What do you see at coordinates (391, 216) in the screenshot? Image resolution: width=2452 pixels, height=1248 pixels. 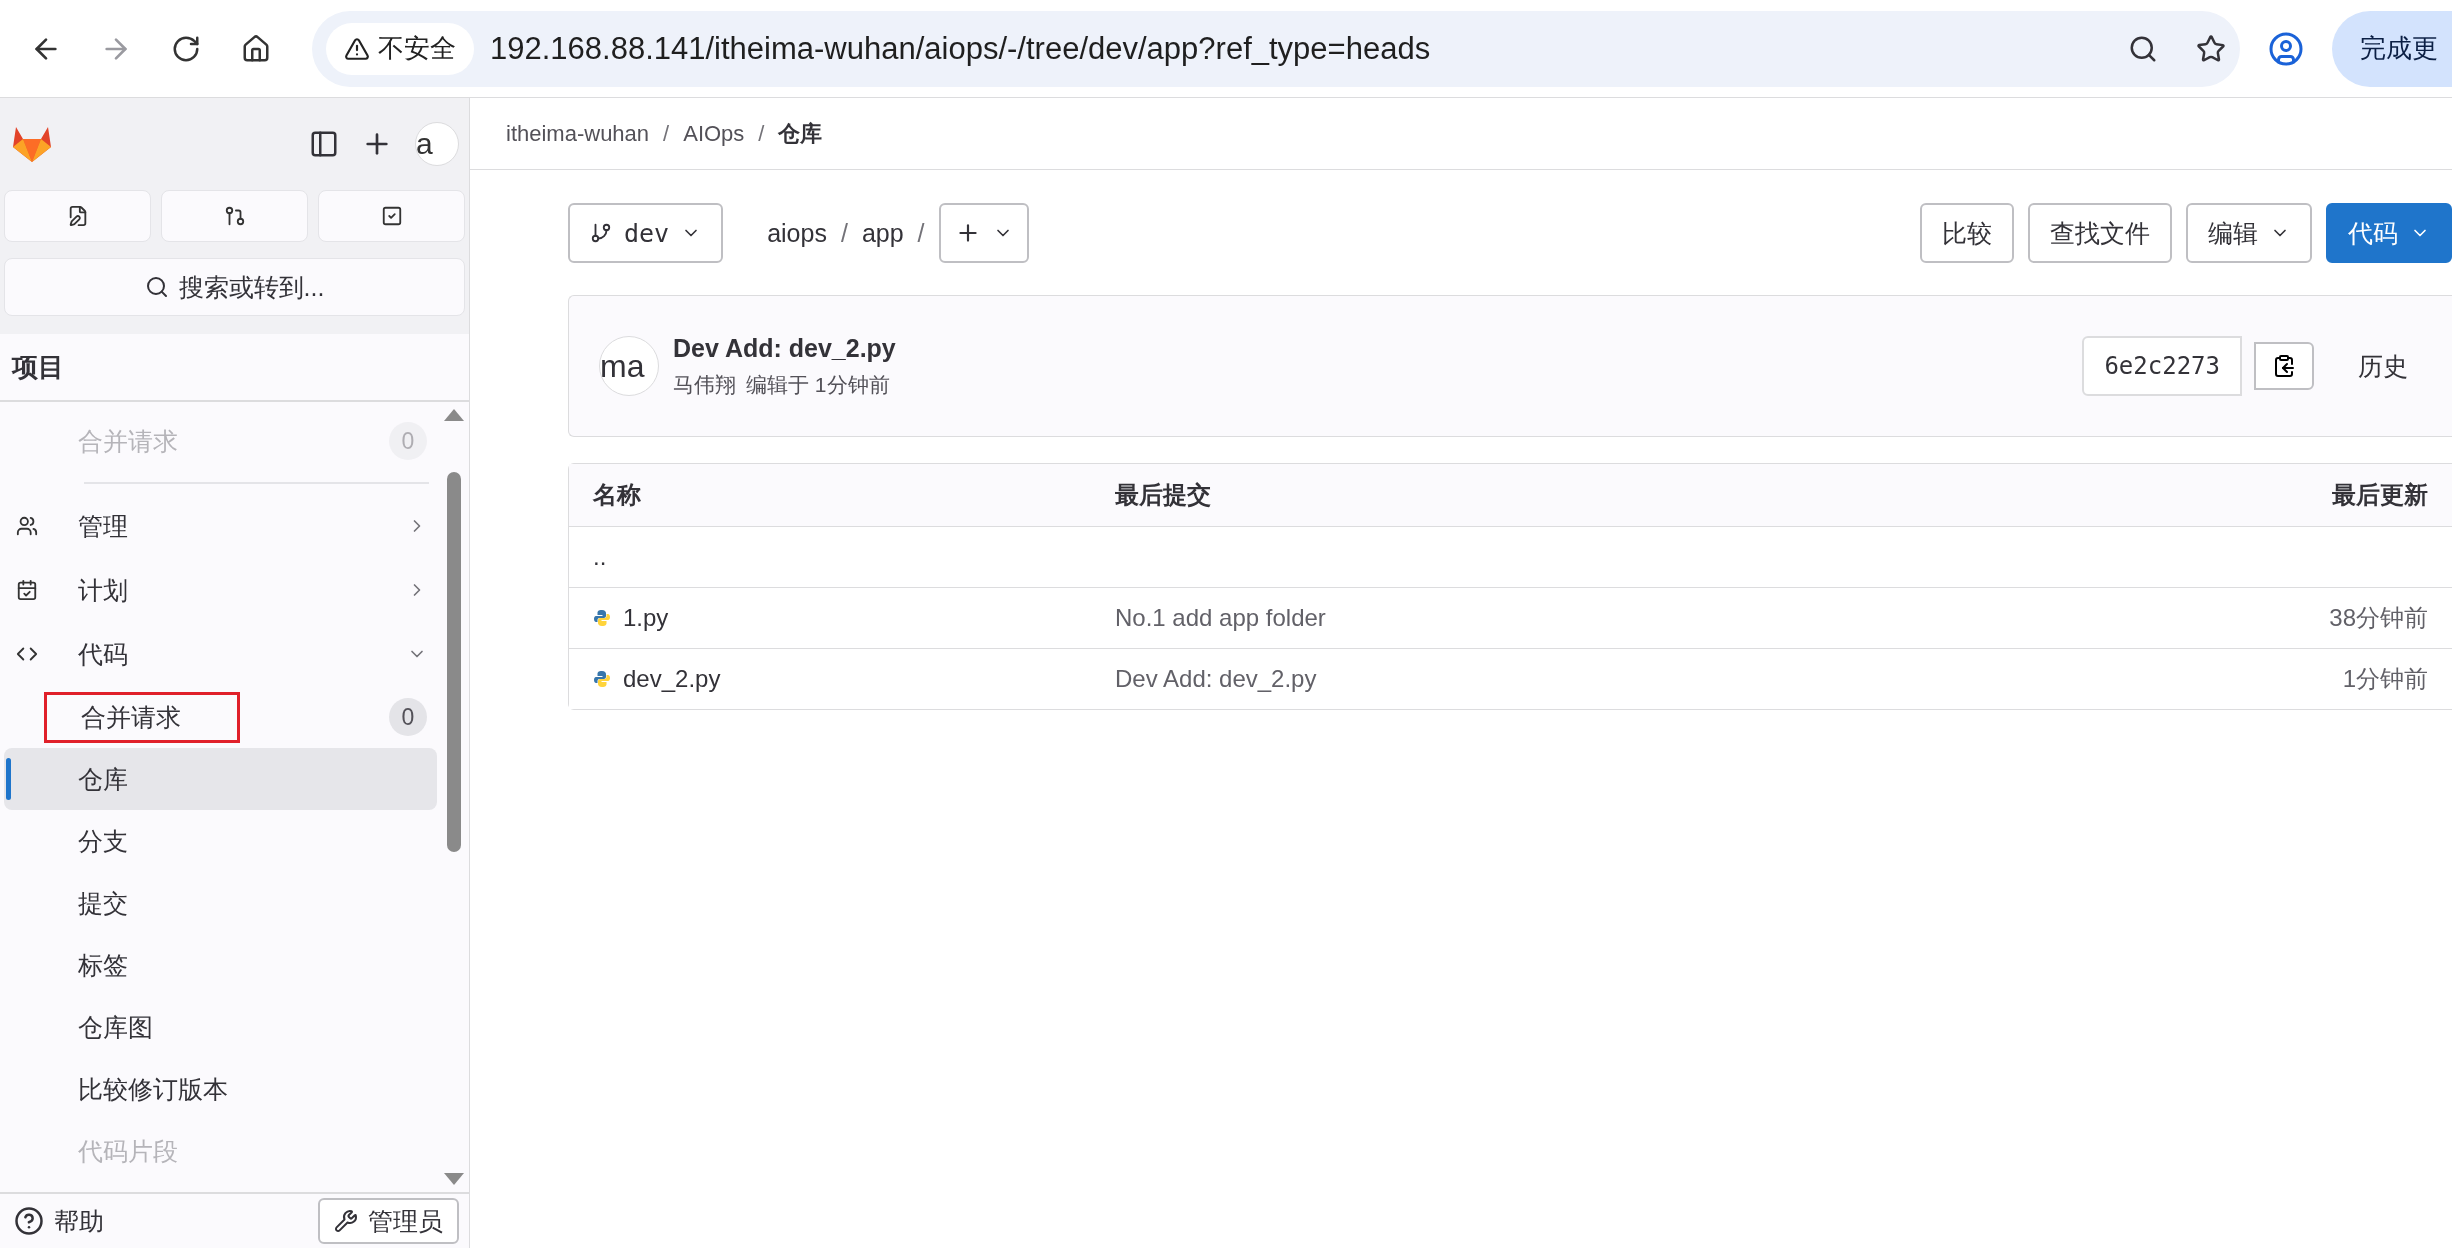 I see `checkbox-icon` at bounding box center [391, 216].